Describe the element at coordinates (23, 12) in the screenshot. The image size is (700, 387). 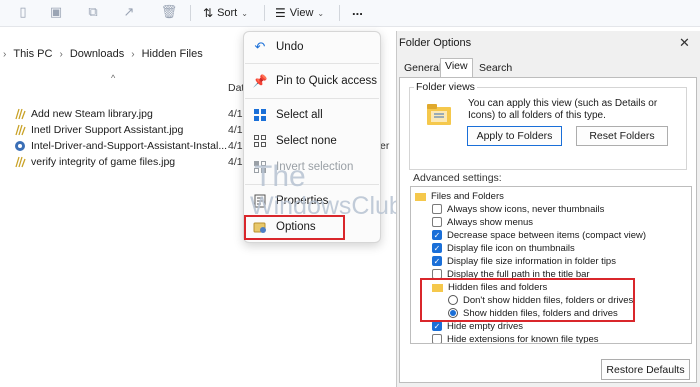
I see `new-item-icon: ▯` at that location.